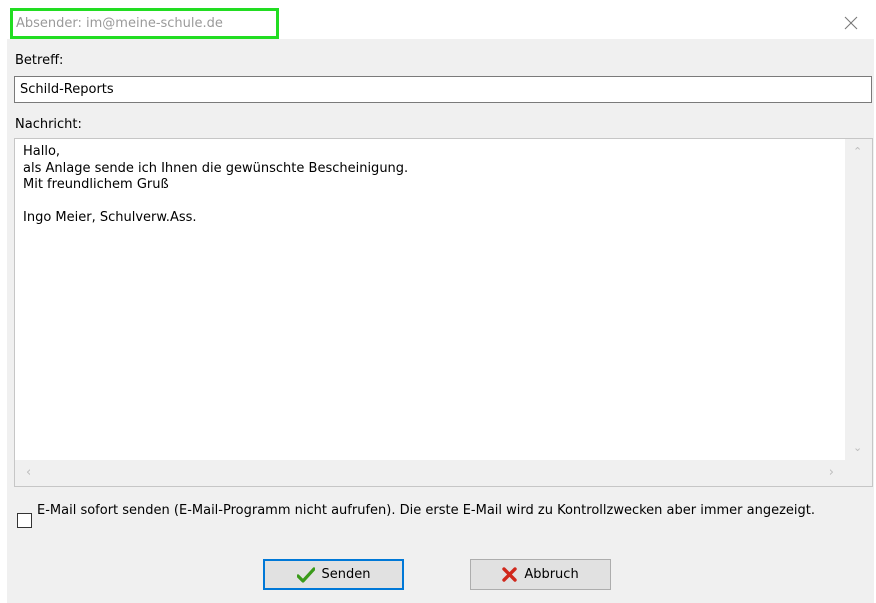 The image size is (876, 603). Describe the element at coordinates (510, 574) in the screenshot. I see `x-icon` at that location.